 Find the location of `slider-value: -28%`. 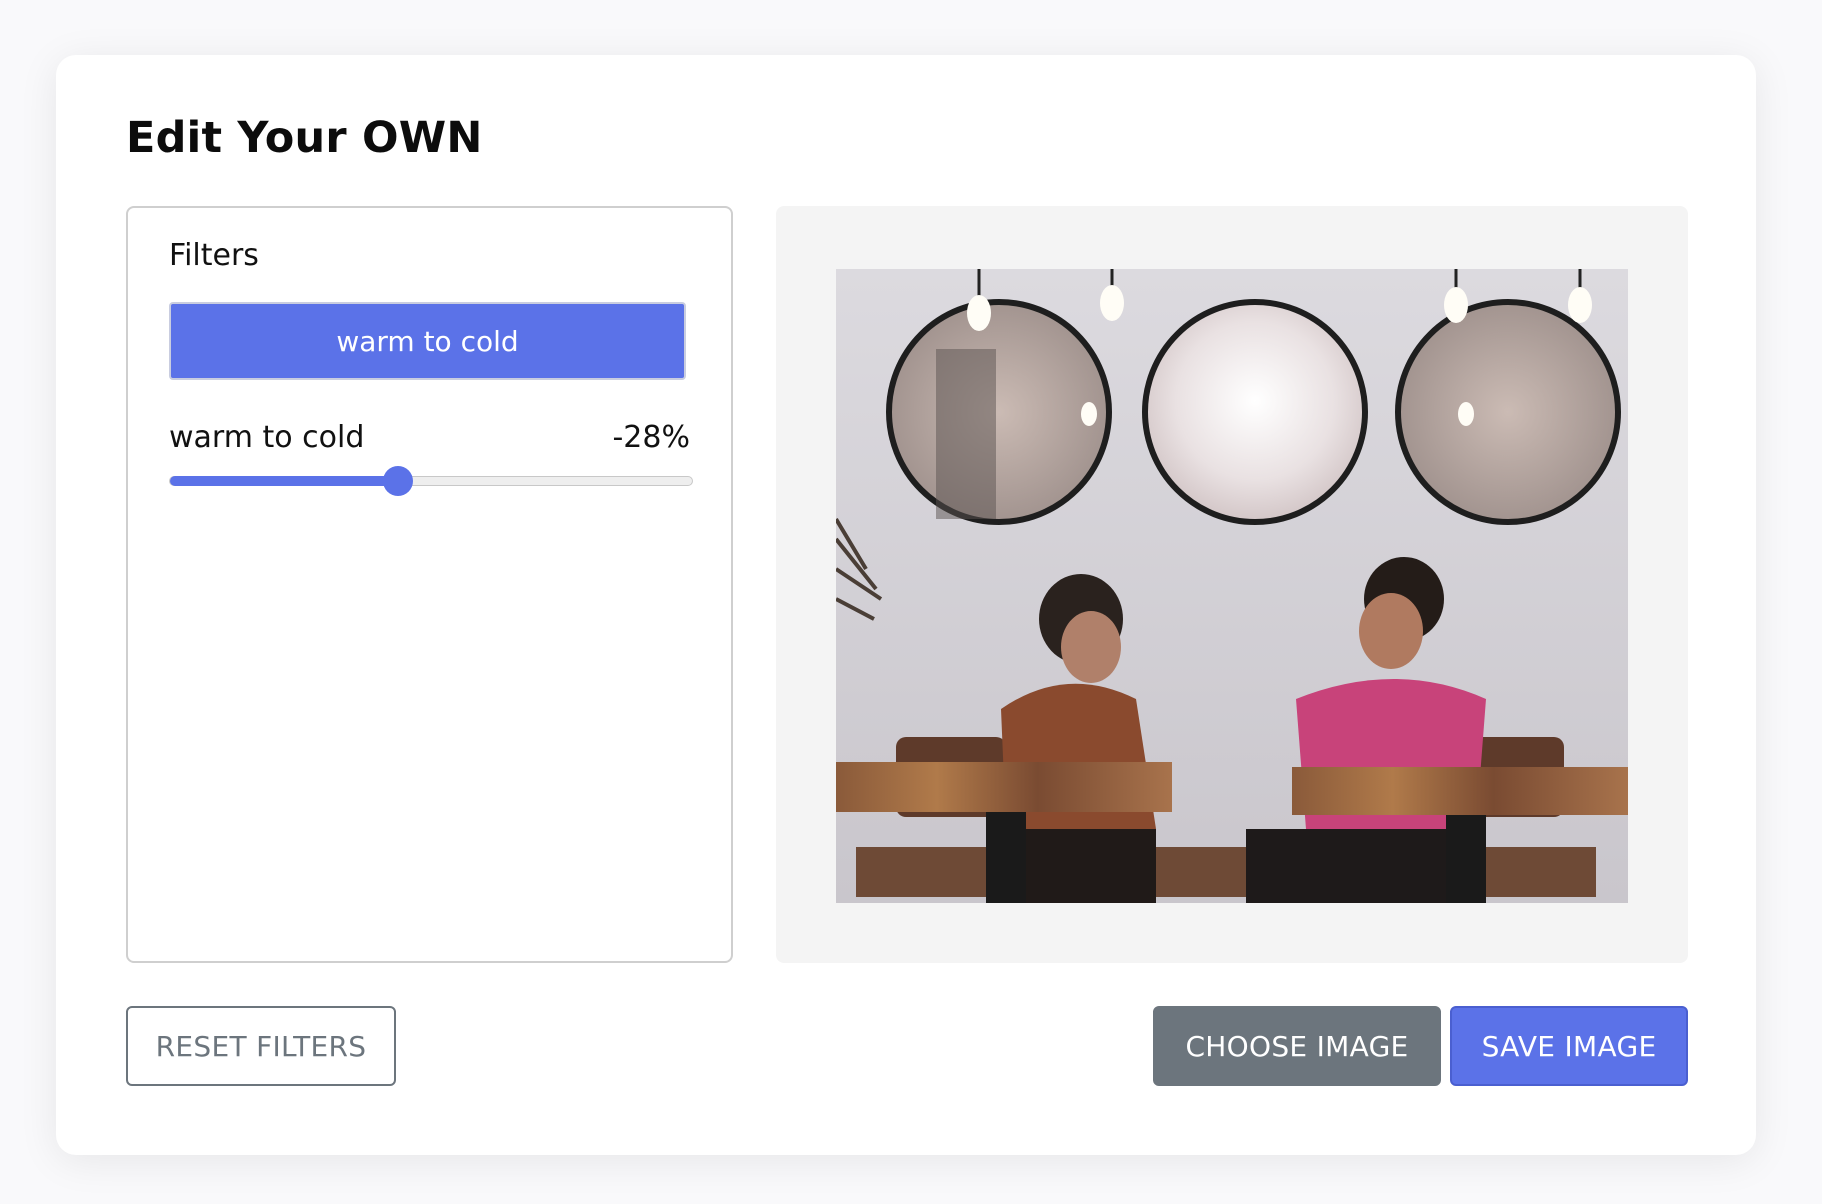

slider-value: -28% is located at coordinates (651, 437).